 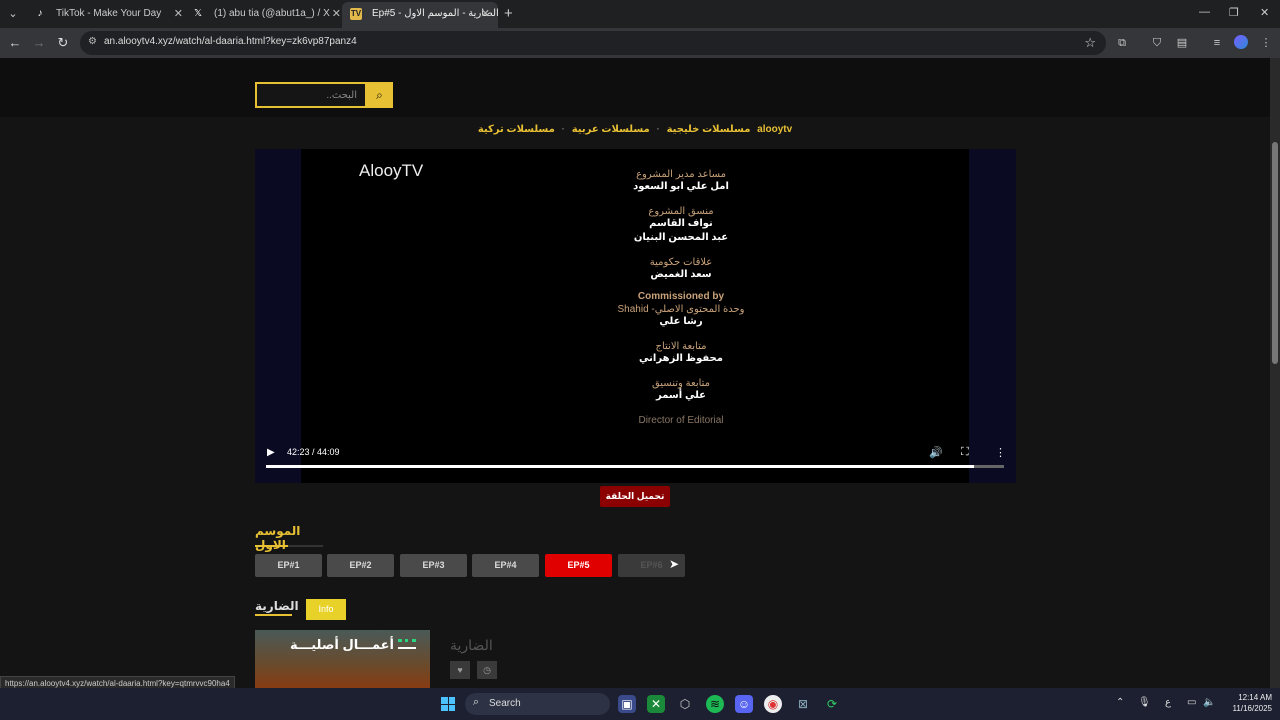 What do you see at coordinates (681, 174) in the screenshot?
I see `credit-role: مساعد مدير المشروع` at bounding box center [681, 174].